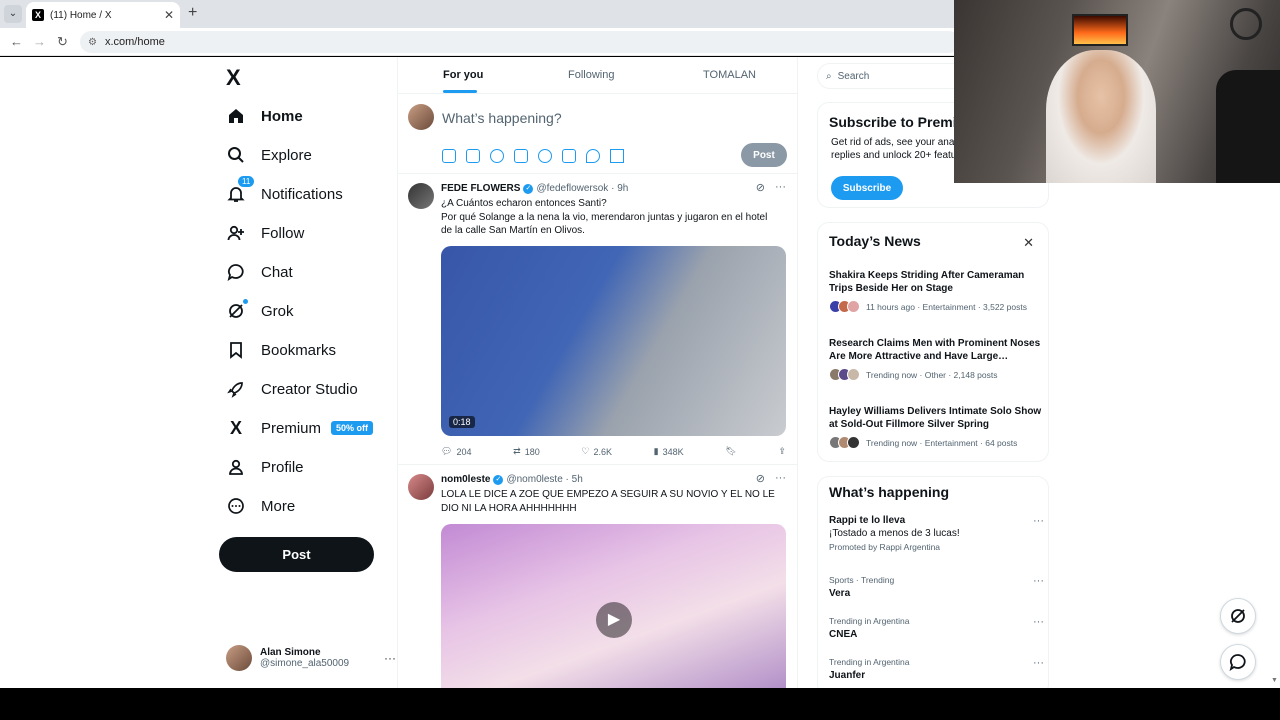 This screenshot has width=1280, height=720. I want to click on news-meta: Trending now · Entertainment · 64 posts, so click(942, 442).